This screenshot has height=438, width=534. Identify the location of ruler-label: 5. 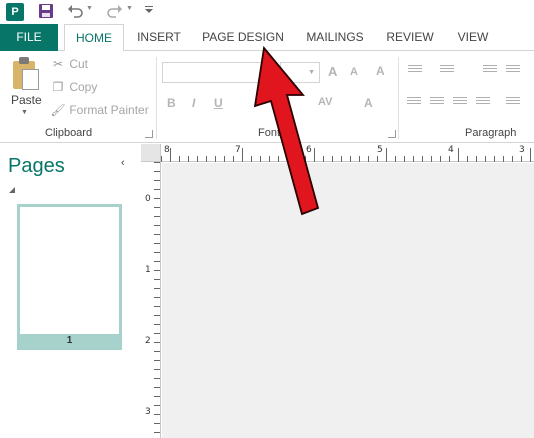
(380, 150).